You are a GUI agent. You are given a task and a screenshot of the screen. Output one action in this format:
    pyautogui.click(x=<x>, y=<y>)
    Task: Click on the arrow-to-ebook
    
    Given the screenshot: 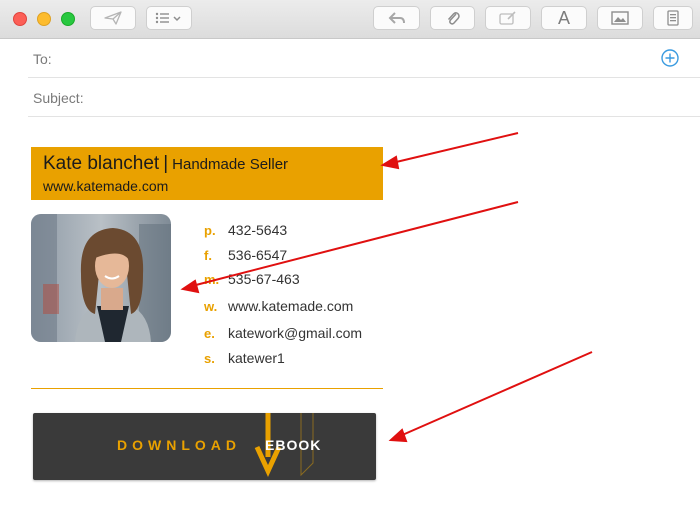 What is the action you would take?
    pyautogui.click(x=490, y=397)
    